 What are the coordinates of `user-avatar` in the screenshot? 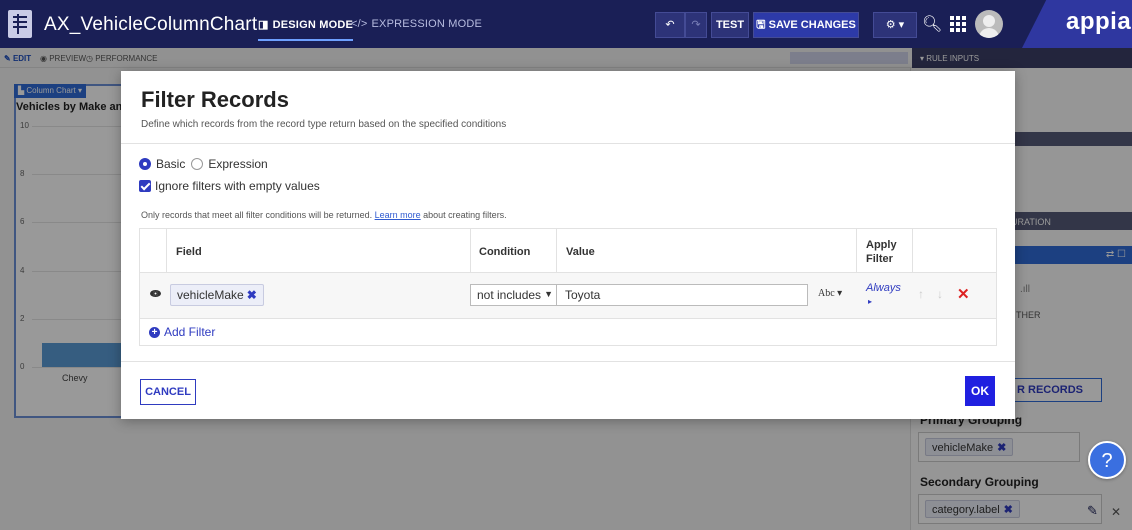 It's located at (989, 24).